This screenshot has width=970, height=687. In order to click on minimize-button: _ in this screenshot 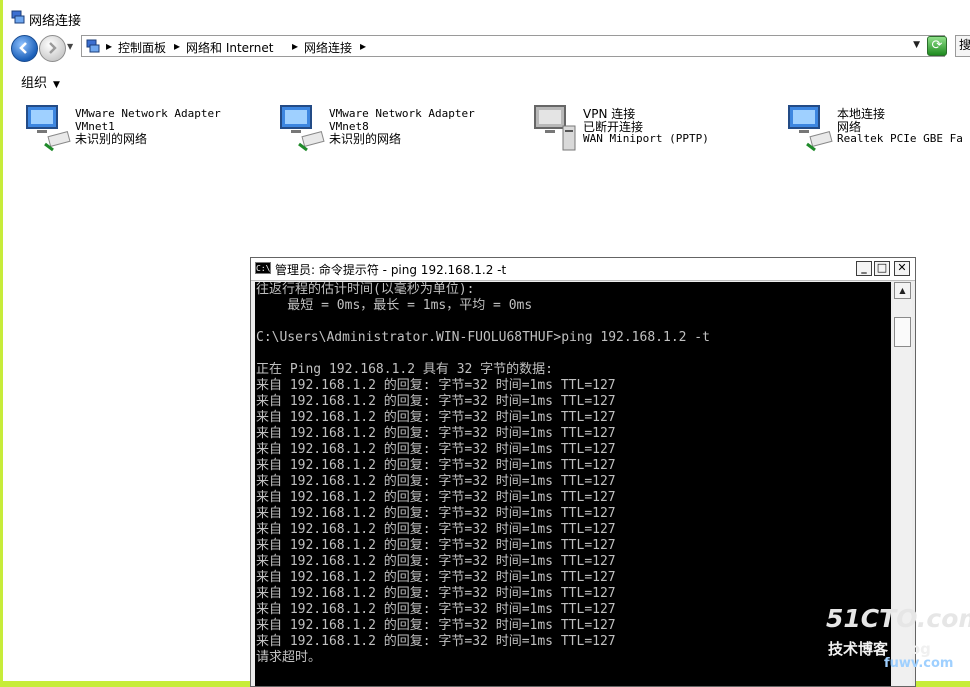, I will do `click(864, 268)`.